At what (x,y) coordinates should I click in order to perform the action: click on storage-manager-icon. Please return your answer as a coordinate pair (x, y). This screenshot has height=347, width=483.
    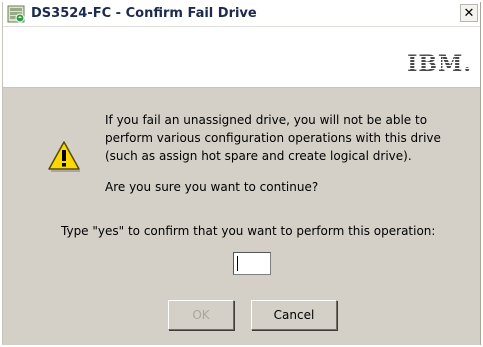
    Looking at the image, I should click on (16, 14).